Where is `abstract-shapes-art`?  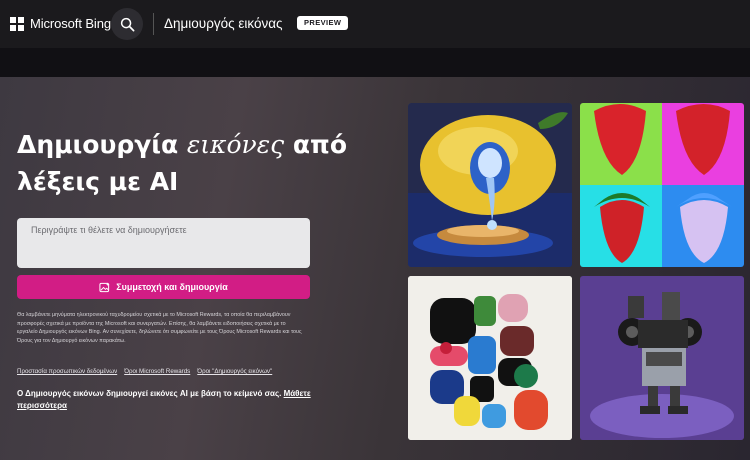
abstract-shapes-art is located at coordinates (490, 358).